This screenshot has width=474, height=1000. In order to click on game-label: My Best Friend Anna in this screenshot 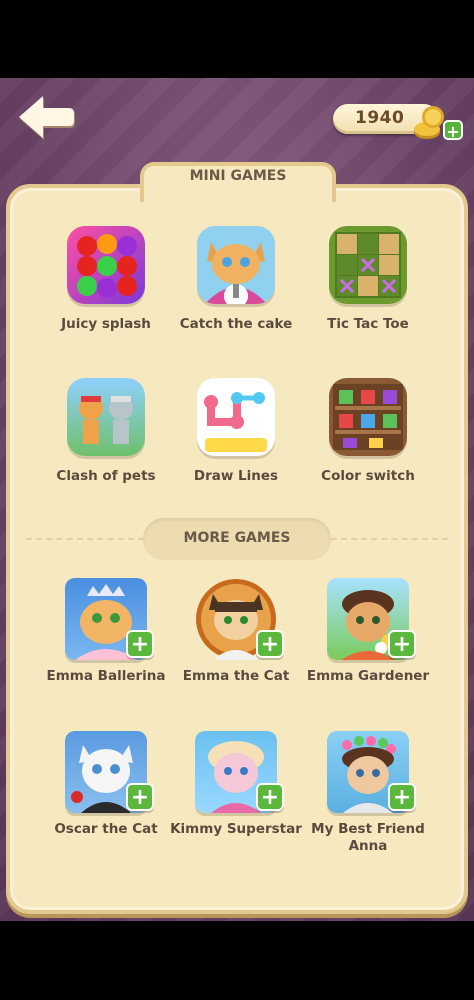, I will do `click(368, 837)`.